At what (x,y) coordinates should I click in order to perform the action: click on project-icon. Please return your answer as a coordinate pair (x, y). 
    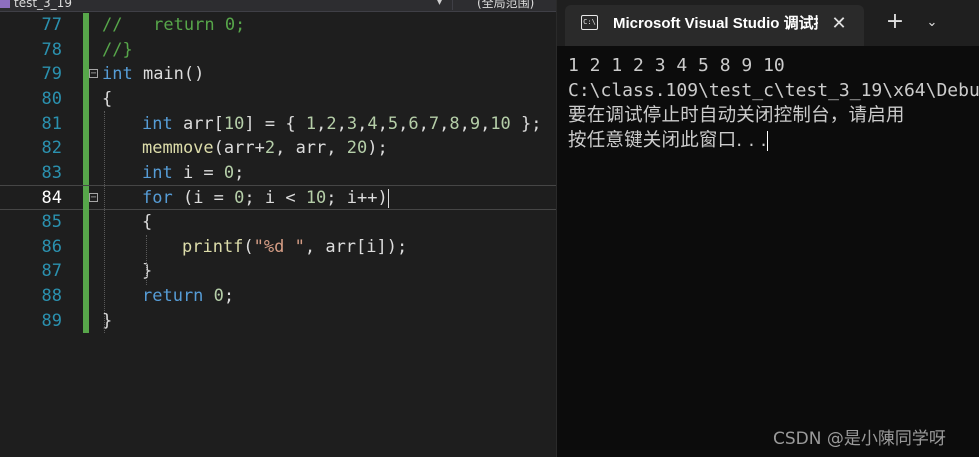
    Looking at the image, I should click on (5, 4).